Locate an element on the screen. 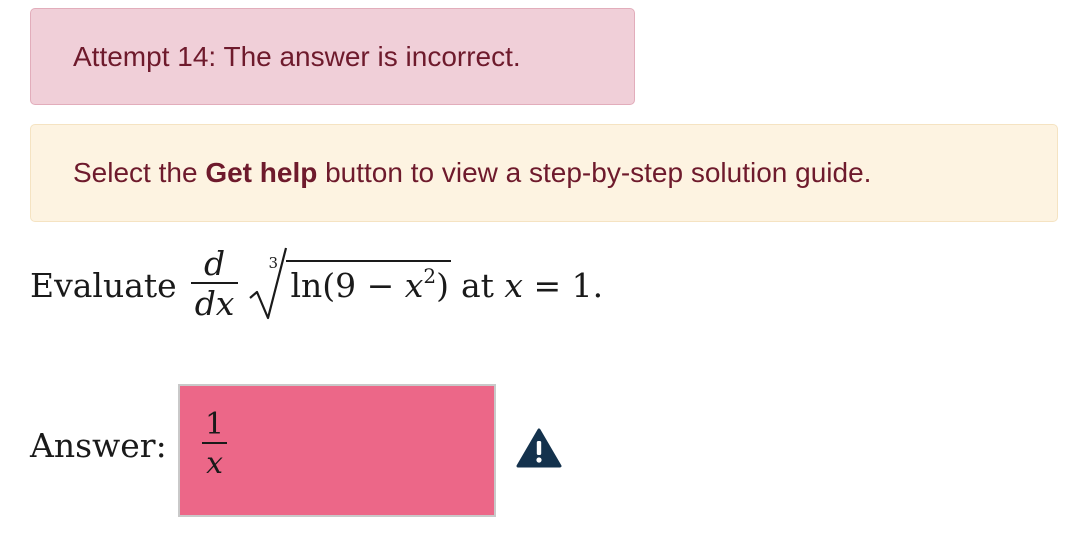  warning-icon is located at coordinates (539, 448).